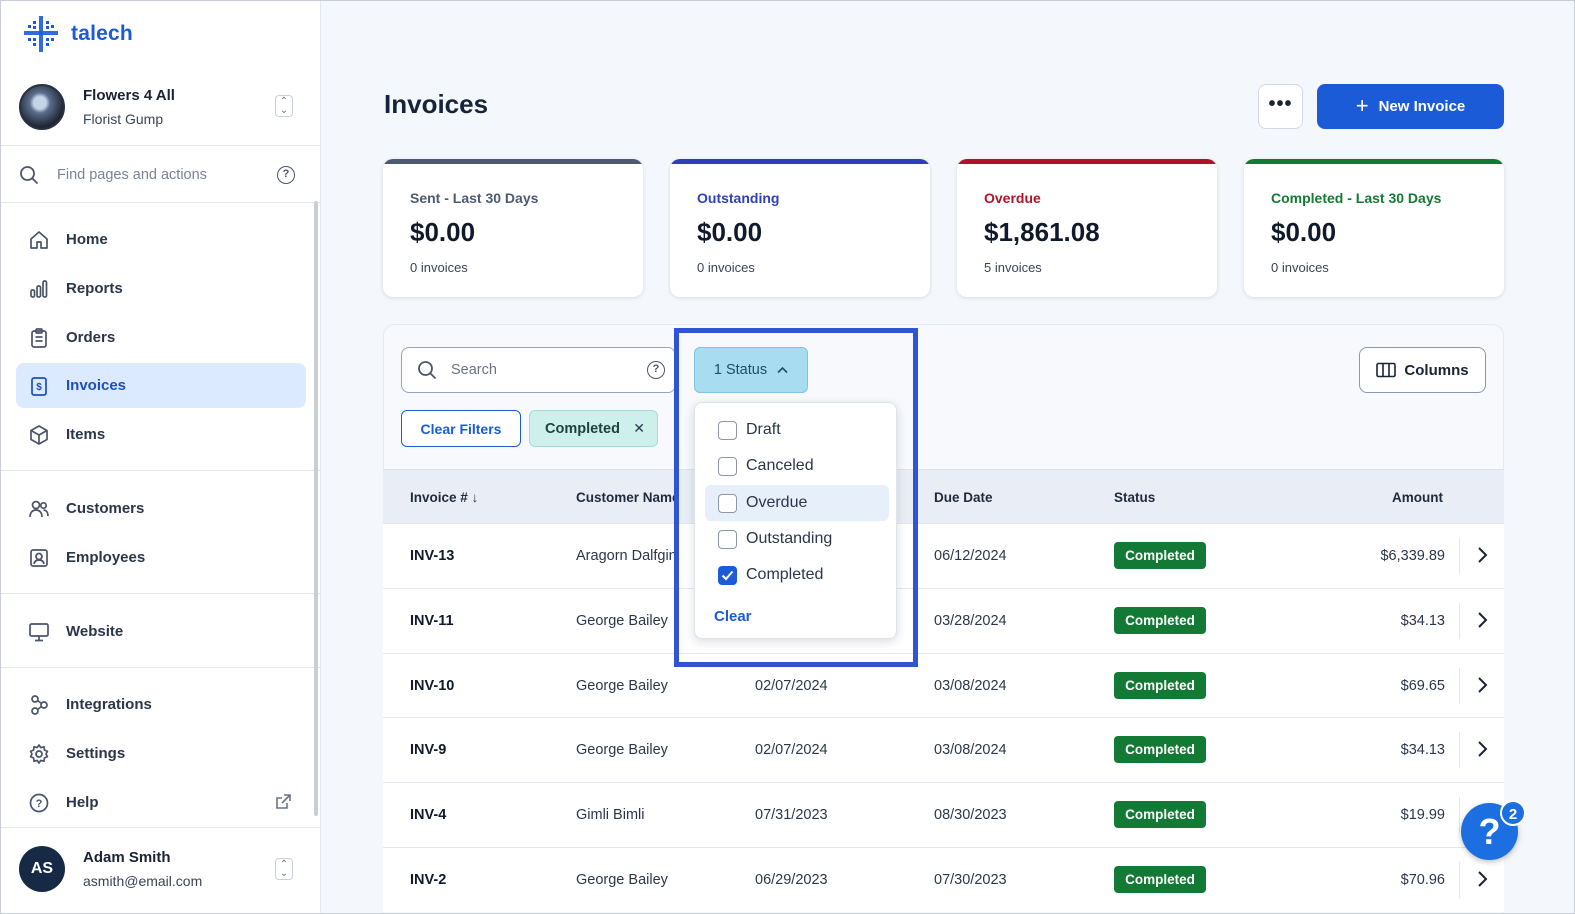 Image resolution: width=1575 pixels, height=914 pixels. Describe the element at coordinates (96, 385) in the screenshot. I see `sidebar-item-label: Invoices` at that location.